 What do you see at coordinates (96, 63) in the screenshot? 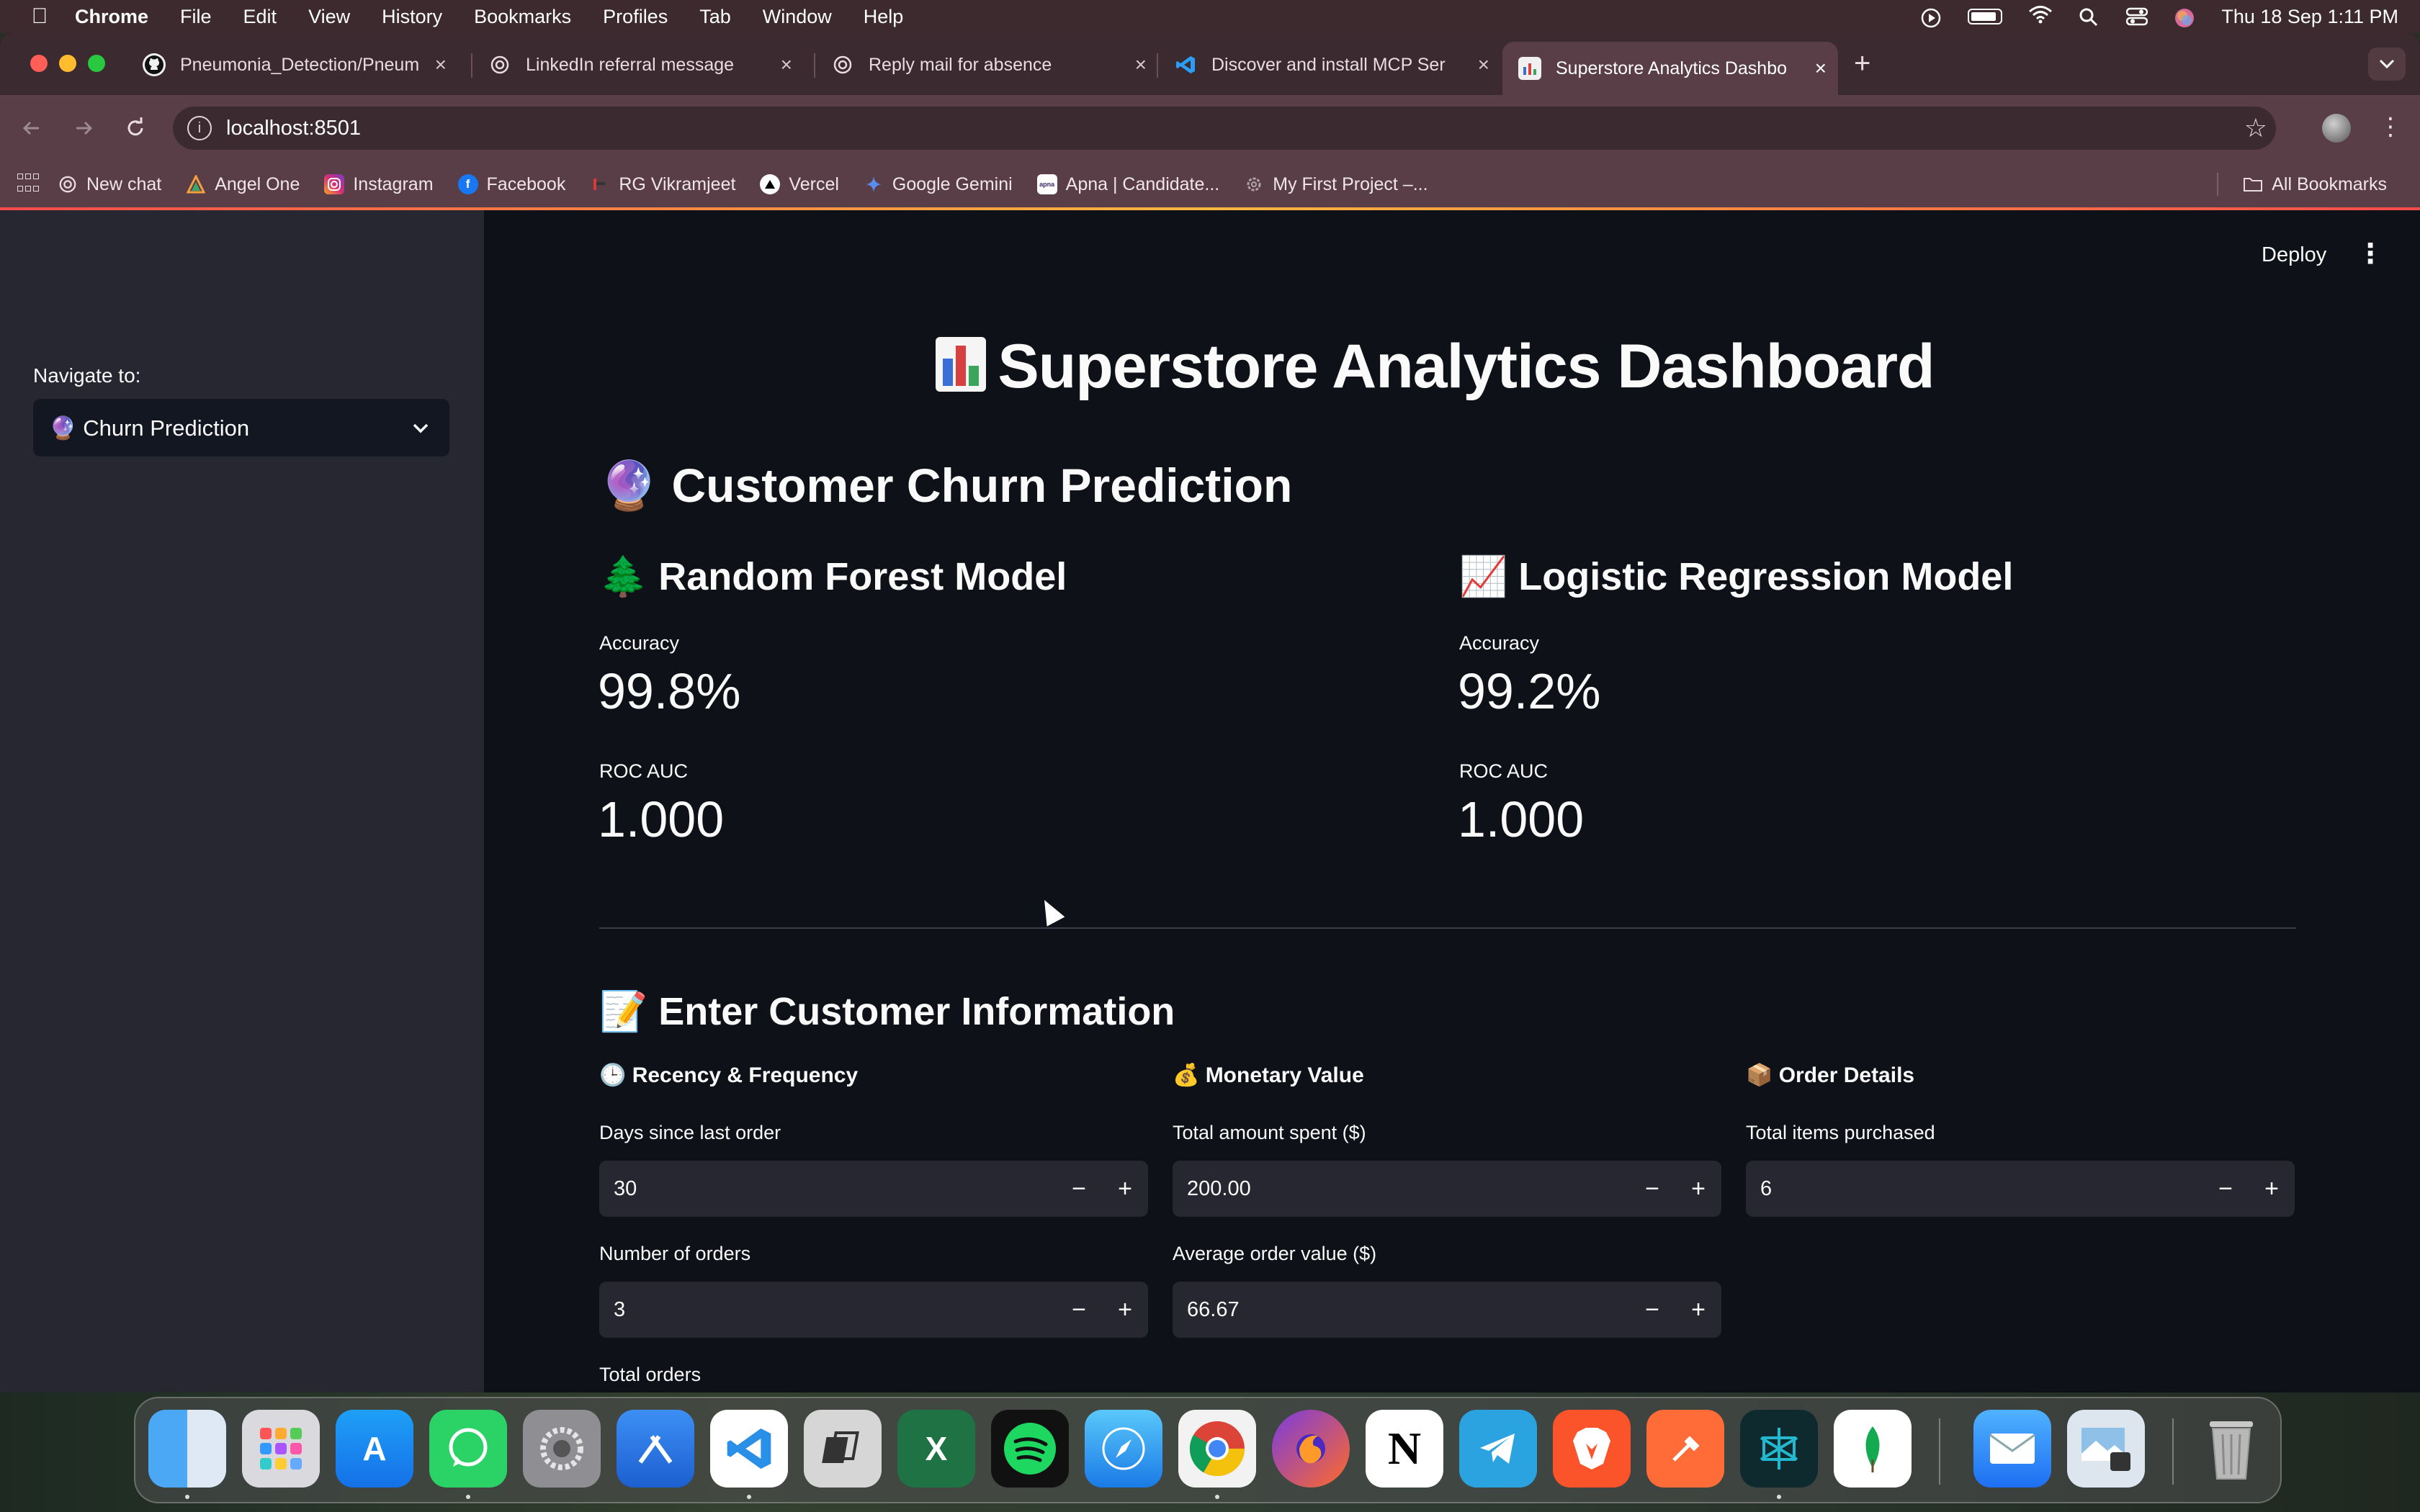
I see `zoom-window-button` at bounding box center [96, 63].